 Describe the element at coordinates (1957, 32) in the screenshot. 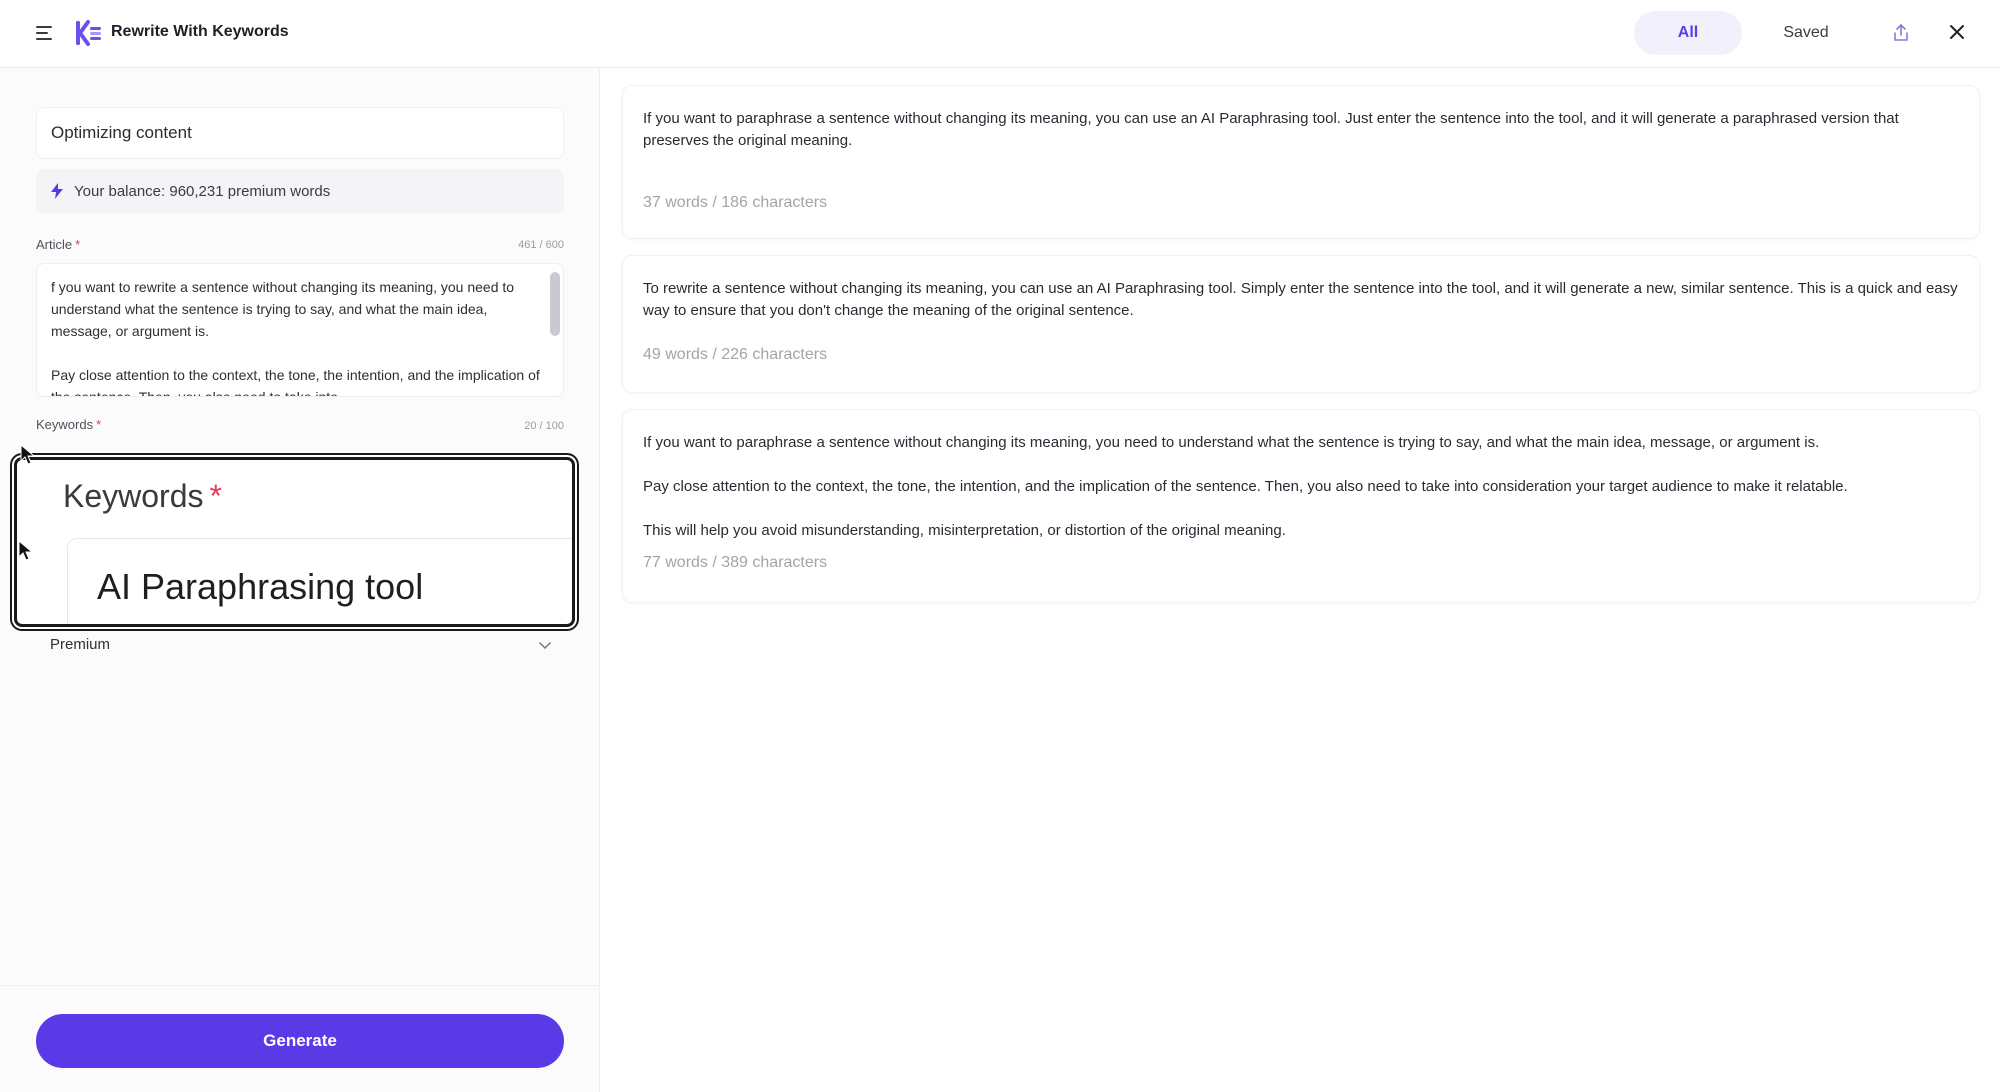

I see `close-icon` at that location.